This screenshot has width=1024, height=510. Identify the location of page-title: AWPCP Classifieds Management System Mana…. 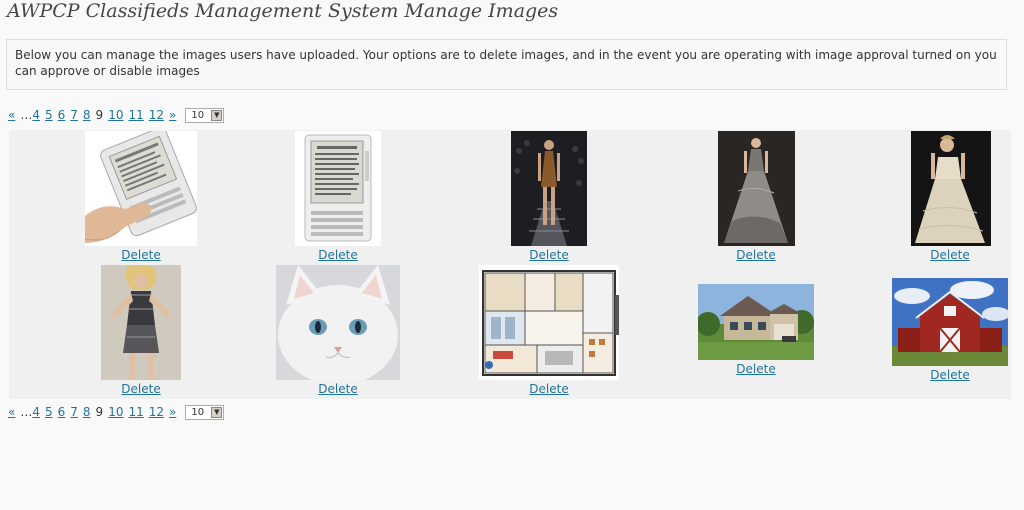
(283, 11).